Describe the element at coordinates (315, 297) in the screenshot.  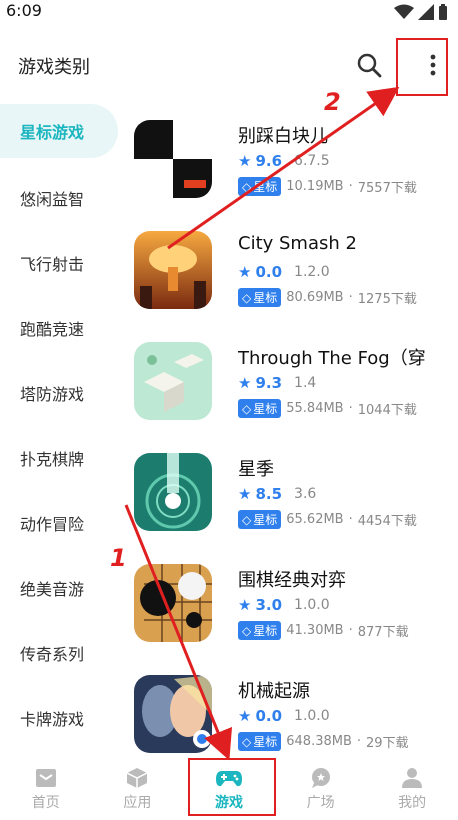
I see `game-size: 80.69MB` at that location.